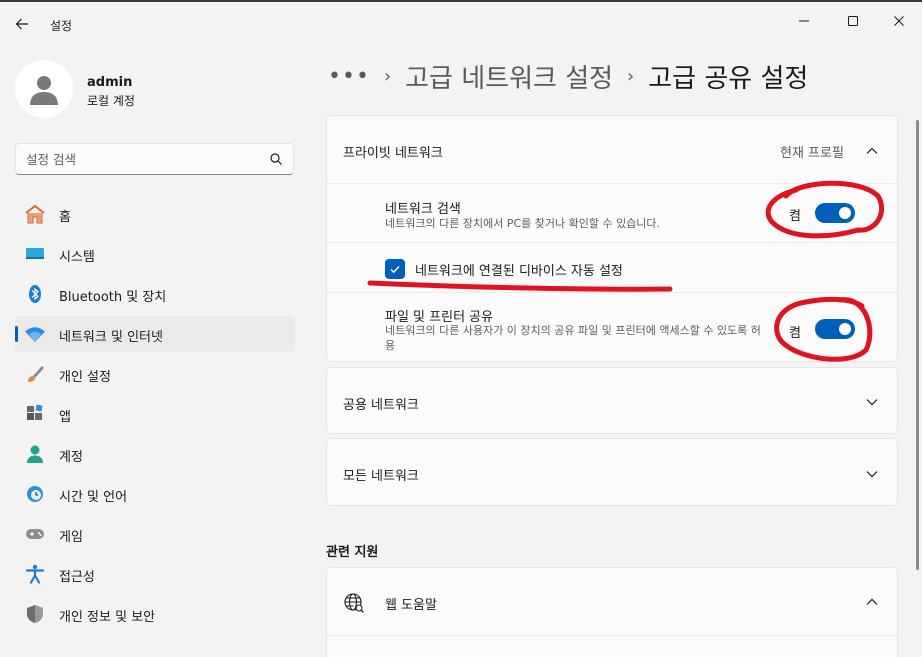  I want to click on sidebar-item-gaming: 게임, so click(155, 534).